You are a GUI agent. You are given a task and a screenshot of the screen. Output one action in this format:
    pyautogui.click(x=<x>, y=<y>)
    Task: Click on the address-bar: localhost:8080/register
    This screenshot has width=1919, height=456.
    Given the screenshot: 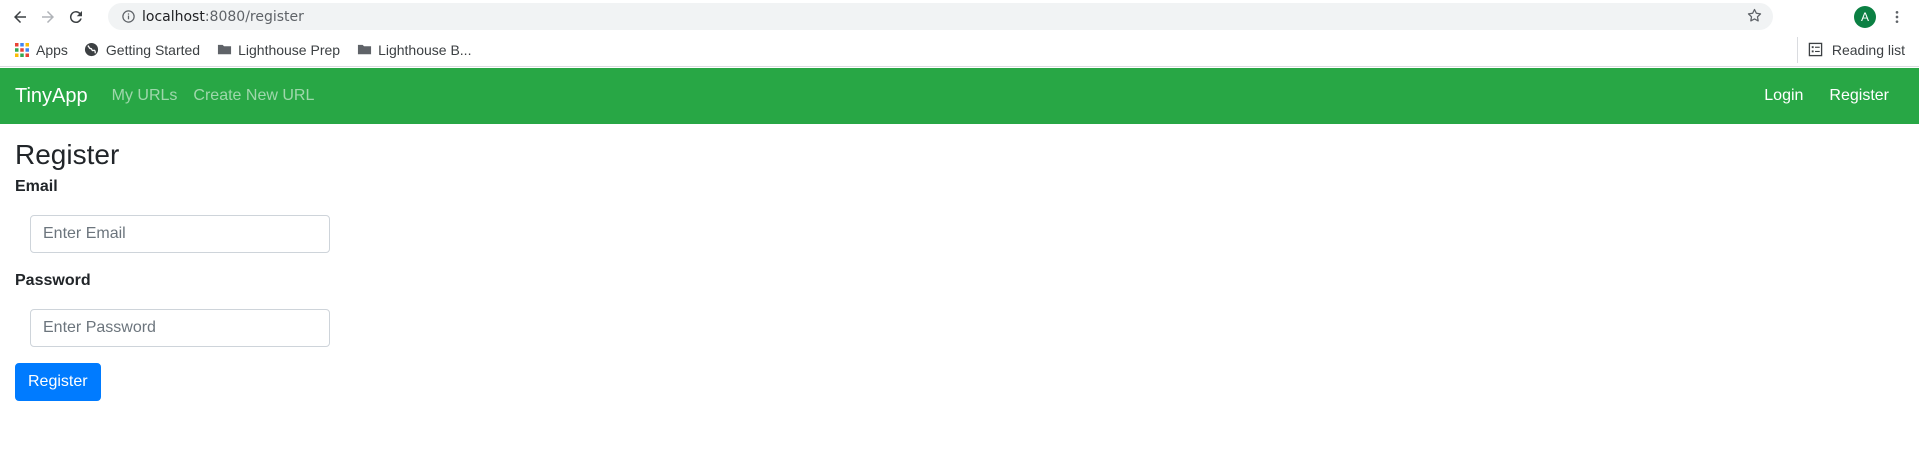 What is the action you would take?
    pyautogui.click(x=940, y=16)
    